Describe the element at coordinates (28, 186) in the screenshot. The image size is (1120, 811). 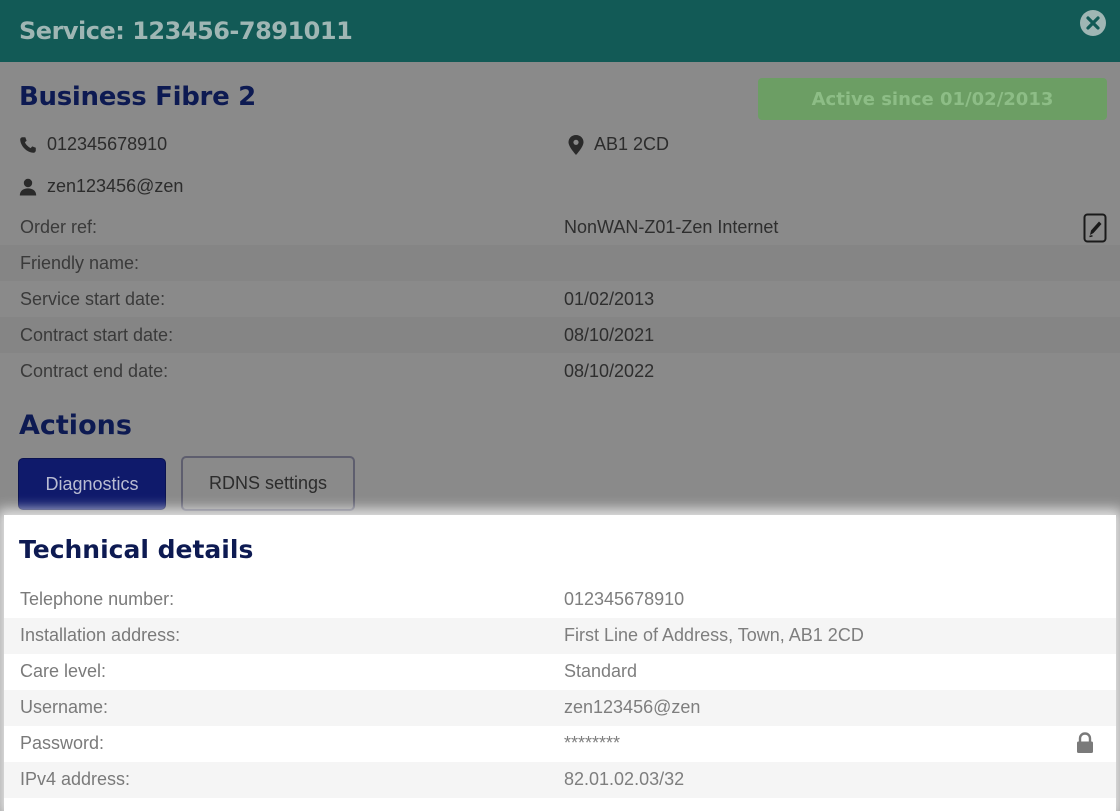
I see `user-icon` at that location.